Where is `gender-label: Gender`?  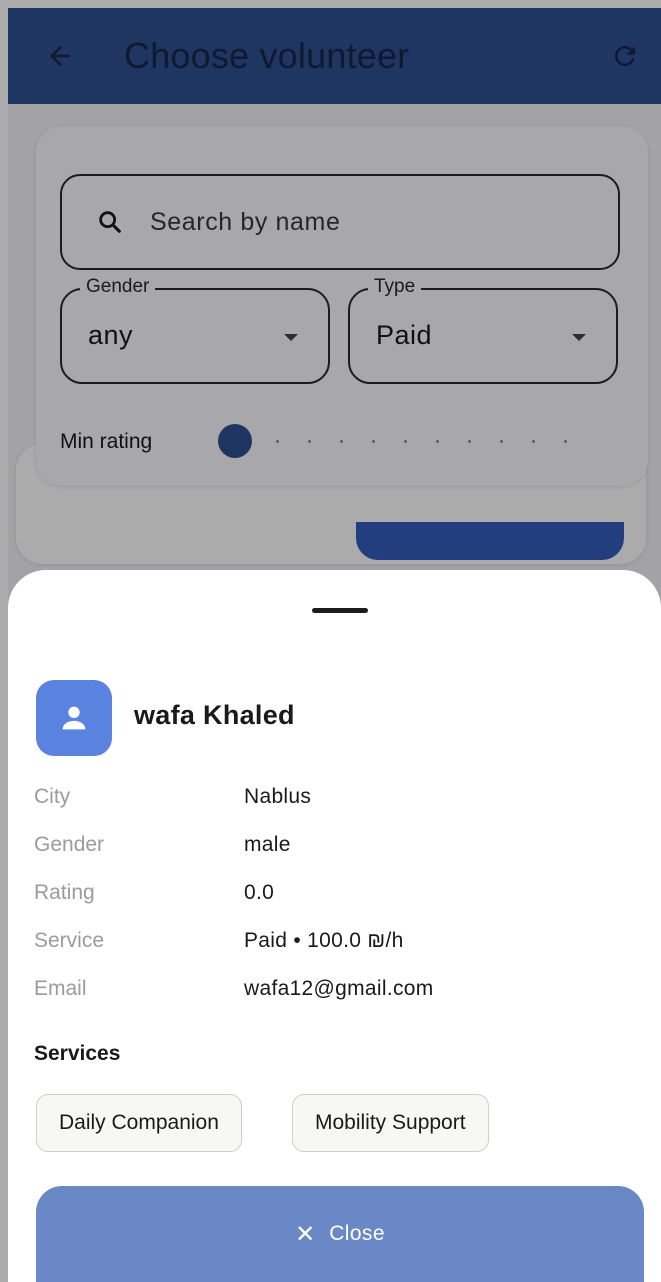 gender-label: Gender is located at coordinates (118, 287).